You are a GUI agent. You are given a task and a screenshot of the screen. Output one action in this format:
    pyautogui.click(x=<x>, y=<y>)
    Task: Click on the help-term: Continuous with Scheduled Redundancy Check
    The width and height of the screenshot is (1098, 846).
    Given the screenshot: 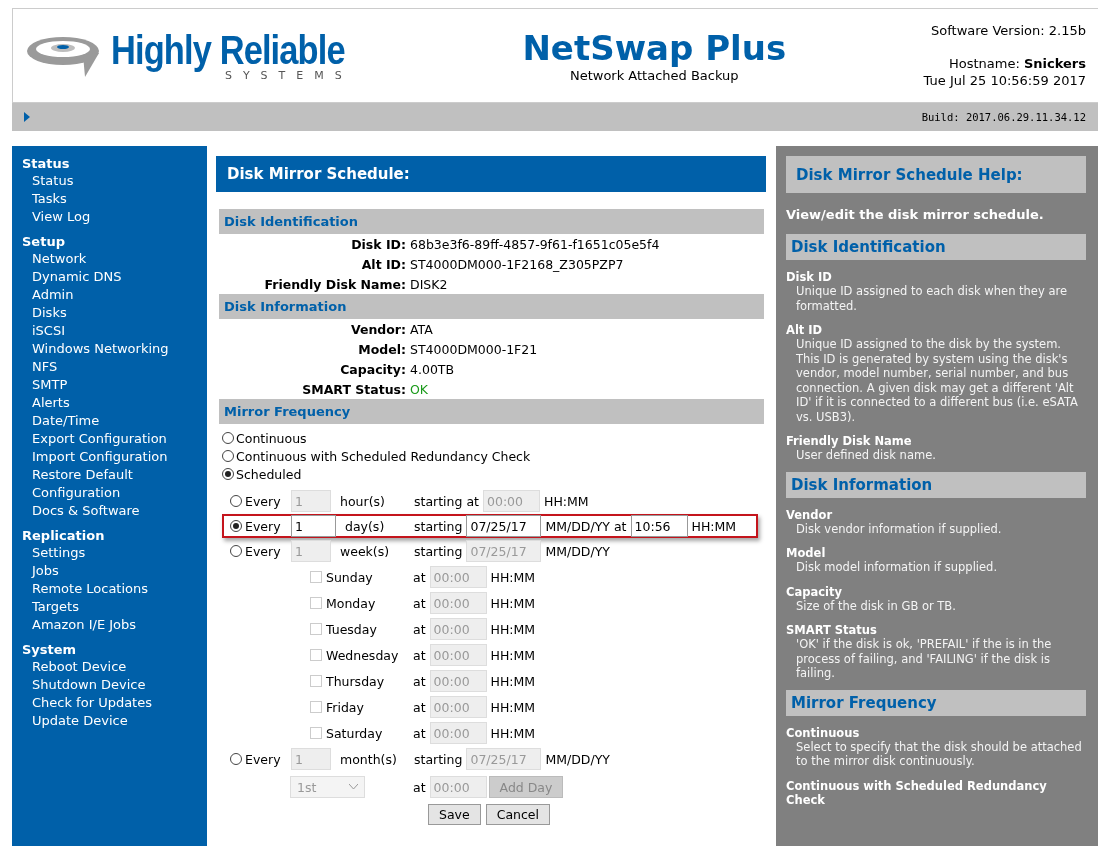 What is the action you would take?
    pyautogui.click(x=917, y=792)
    